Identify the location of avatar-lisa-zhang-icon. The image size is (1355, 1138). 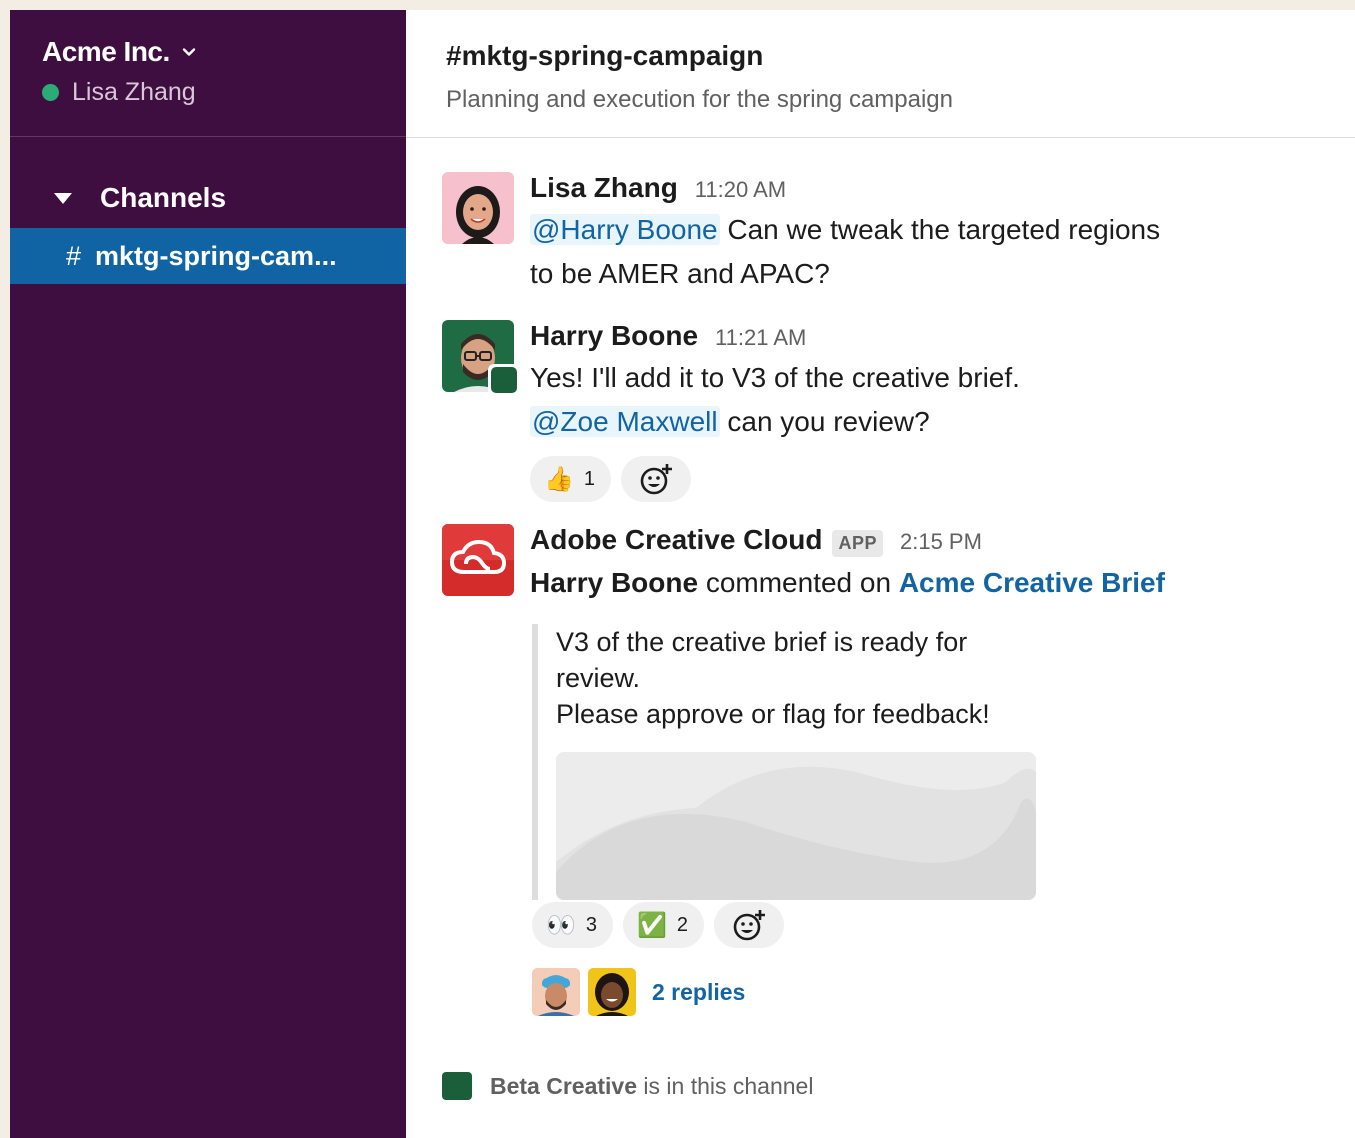
(478, 208).